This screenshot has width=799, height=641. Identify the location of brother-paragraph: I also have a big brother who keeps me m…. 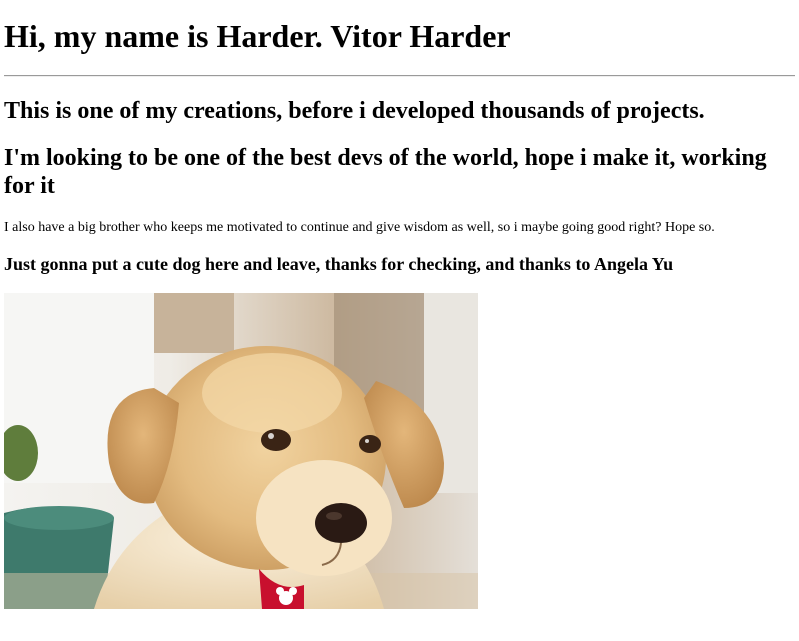
(359, 227).